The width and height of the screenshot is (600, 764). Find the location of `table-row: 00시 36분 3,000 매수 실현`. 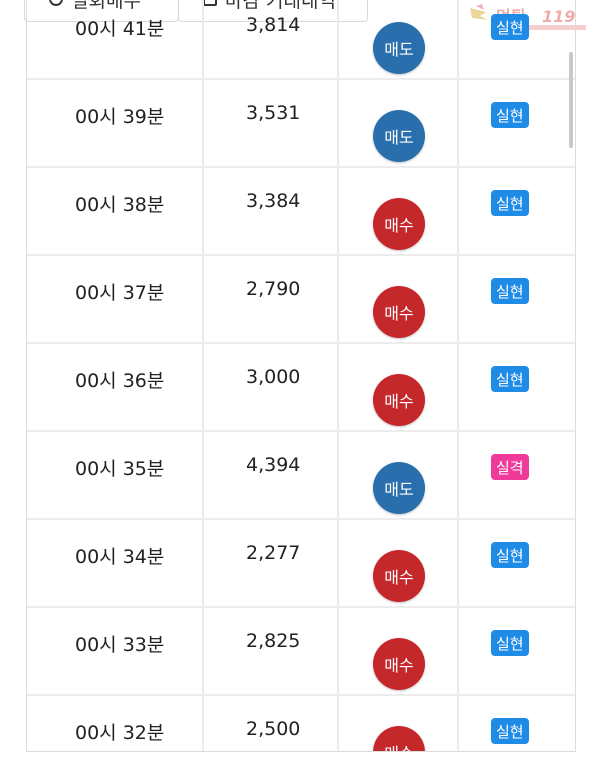

table-row: 00시 36분 3,000 매수 실현 is located at coordinates (301, 388).